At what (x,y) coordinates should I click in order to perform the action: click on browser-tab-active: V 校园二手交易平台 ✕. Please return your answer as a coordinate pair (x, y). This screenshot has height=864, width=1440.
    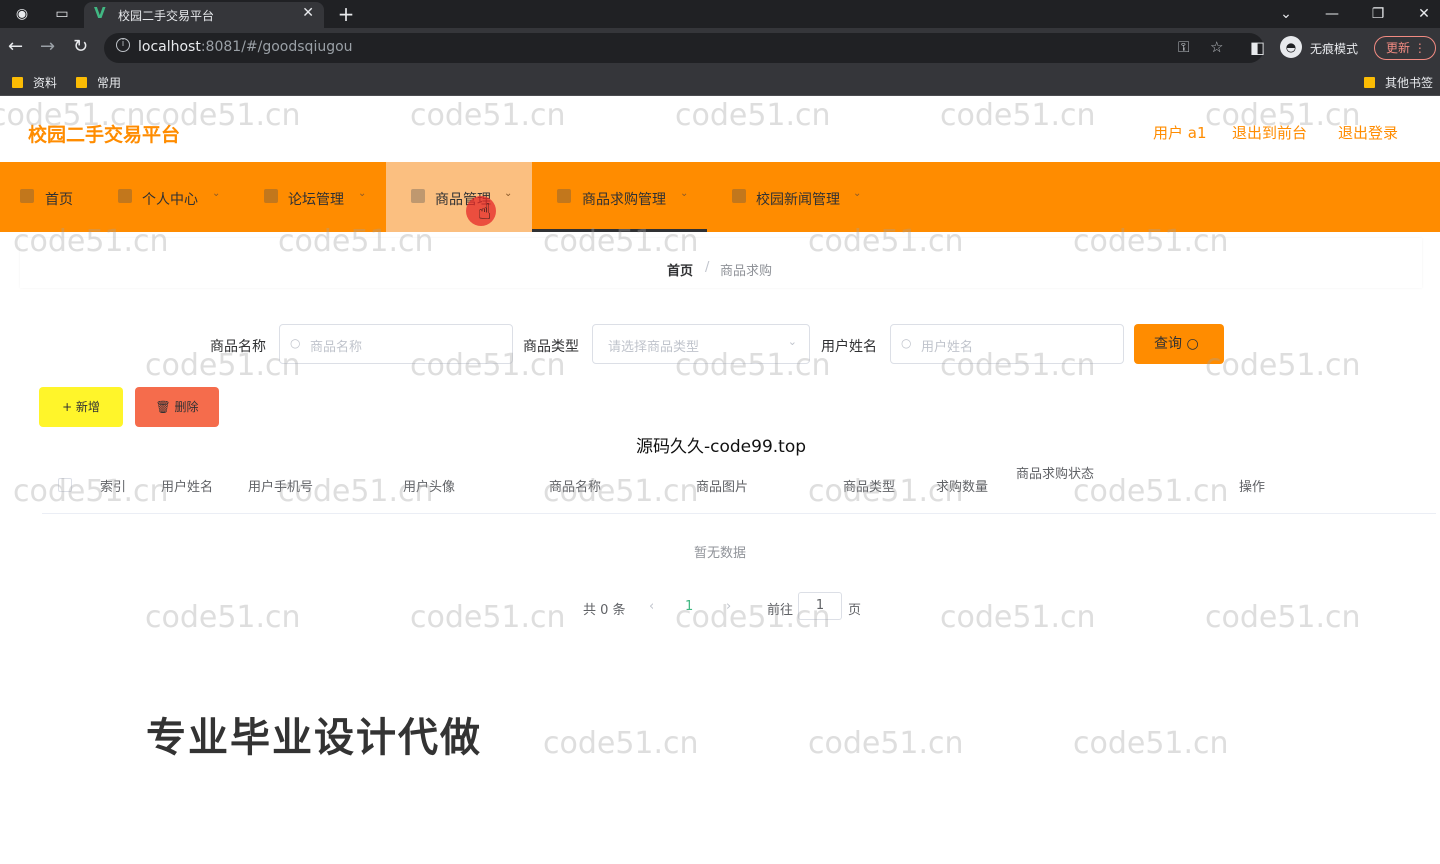
    Looking at the image, I should click on (204, 15).